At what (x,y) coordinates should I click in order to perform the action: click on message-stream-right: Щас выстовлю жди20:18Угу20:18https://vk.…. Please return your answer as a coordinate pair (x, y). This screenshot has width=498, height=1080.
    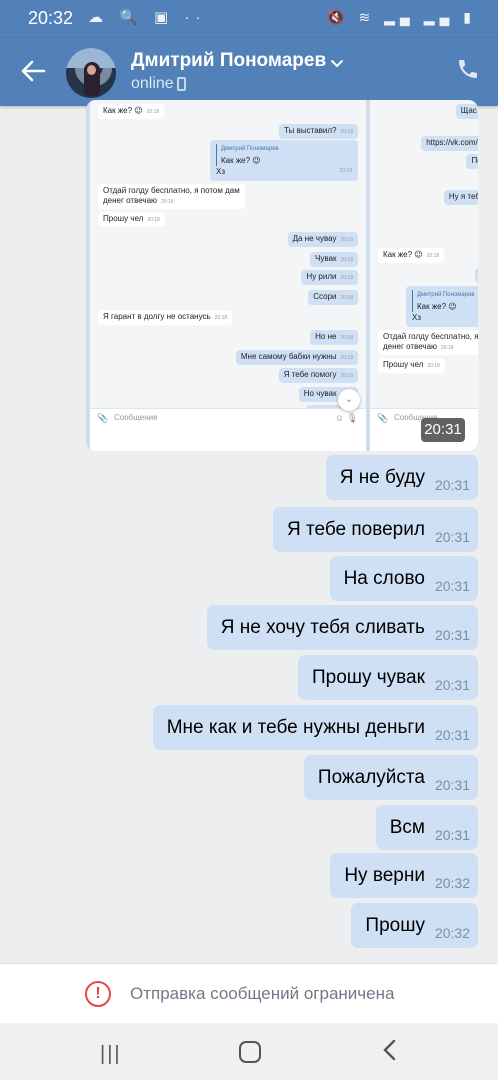
    Looking at the image, I should click on (424, 255).